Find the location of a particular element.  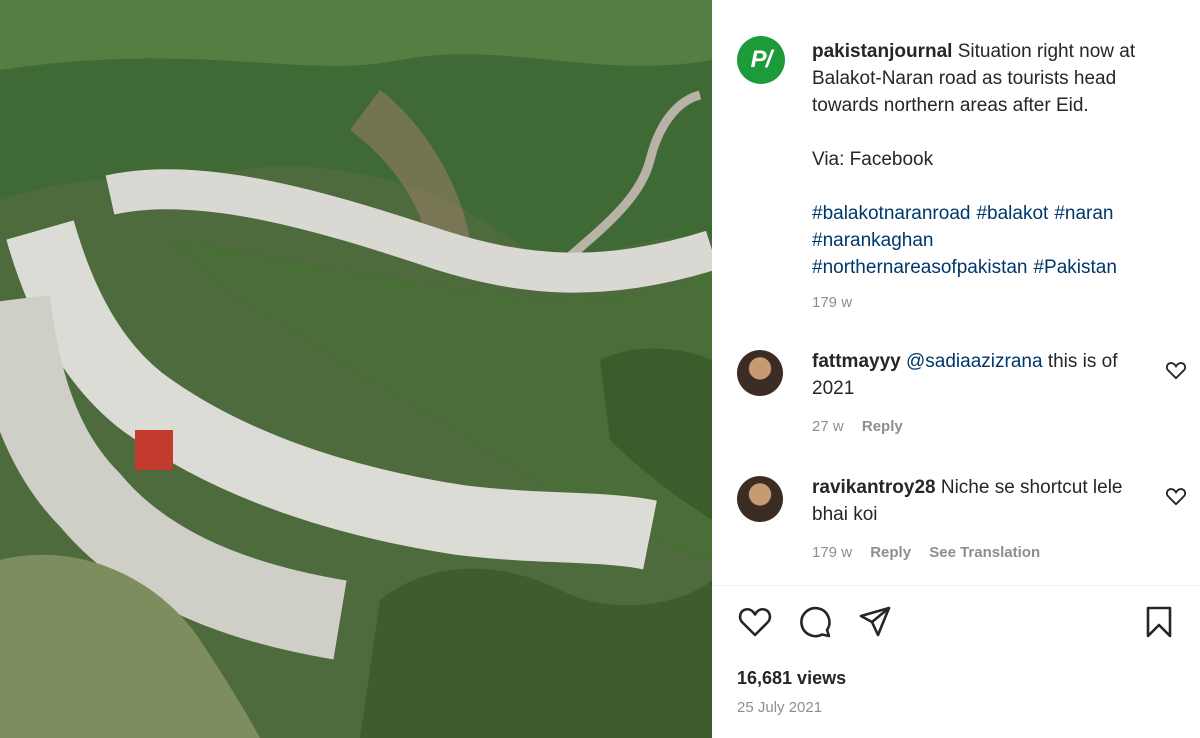

post-username: pakistanjournal is located at coordinates (882, 51).